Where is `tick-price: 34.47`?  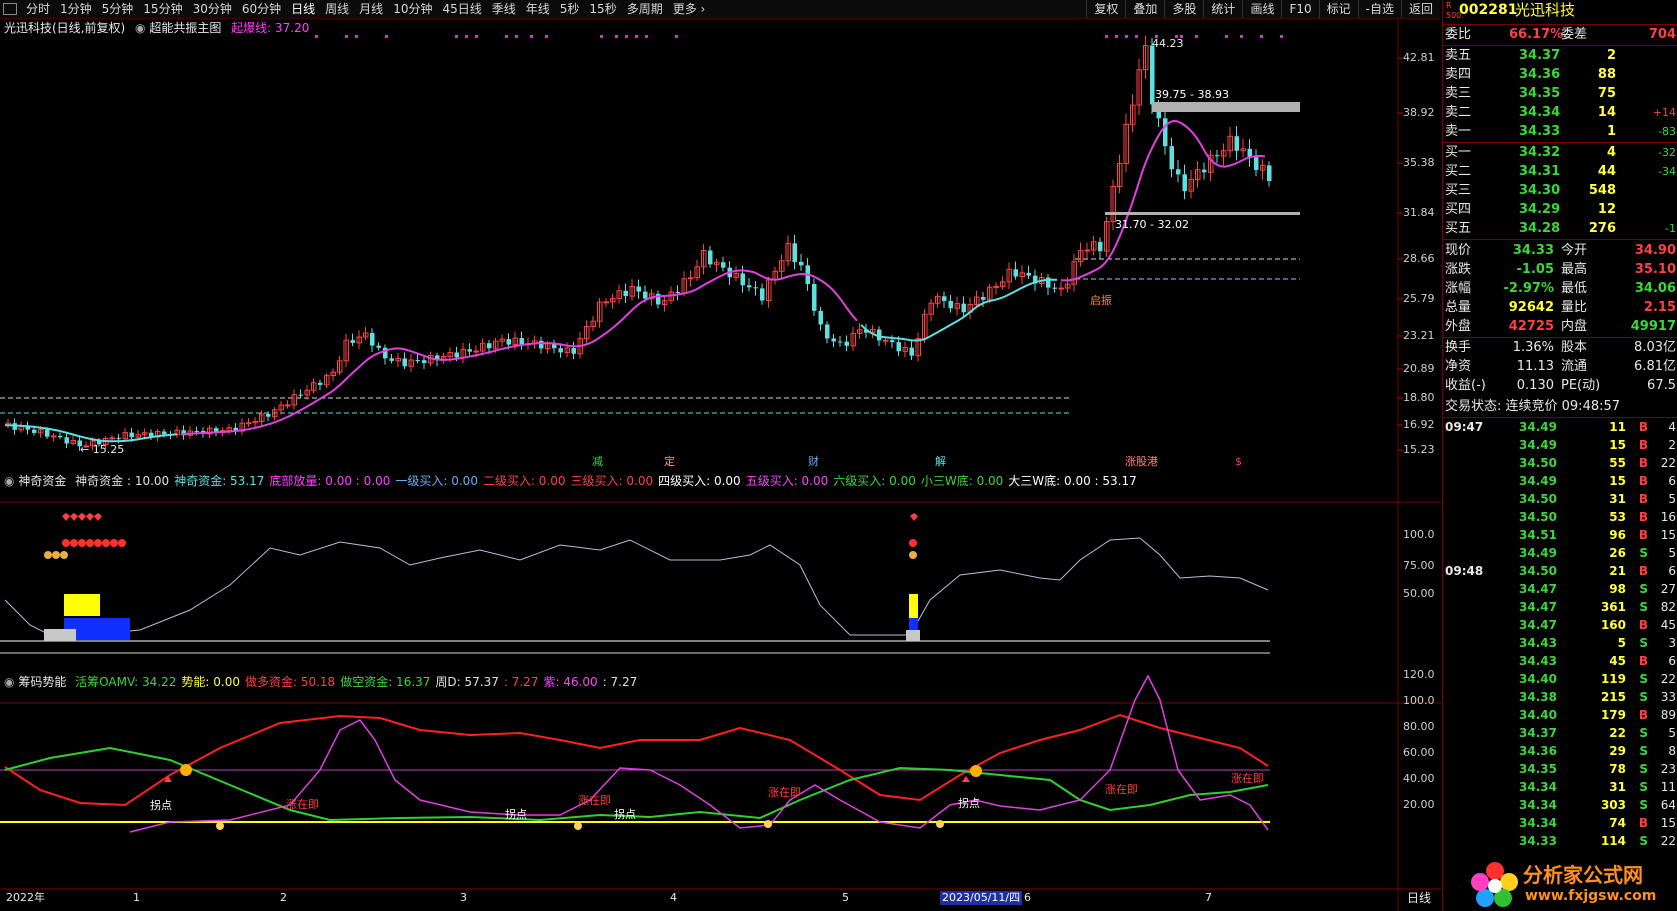 tick-price: 34.47 is located at coordinates (1538, 589).